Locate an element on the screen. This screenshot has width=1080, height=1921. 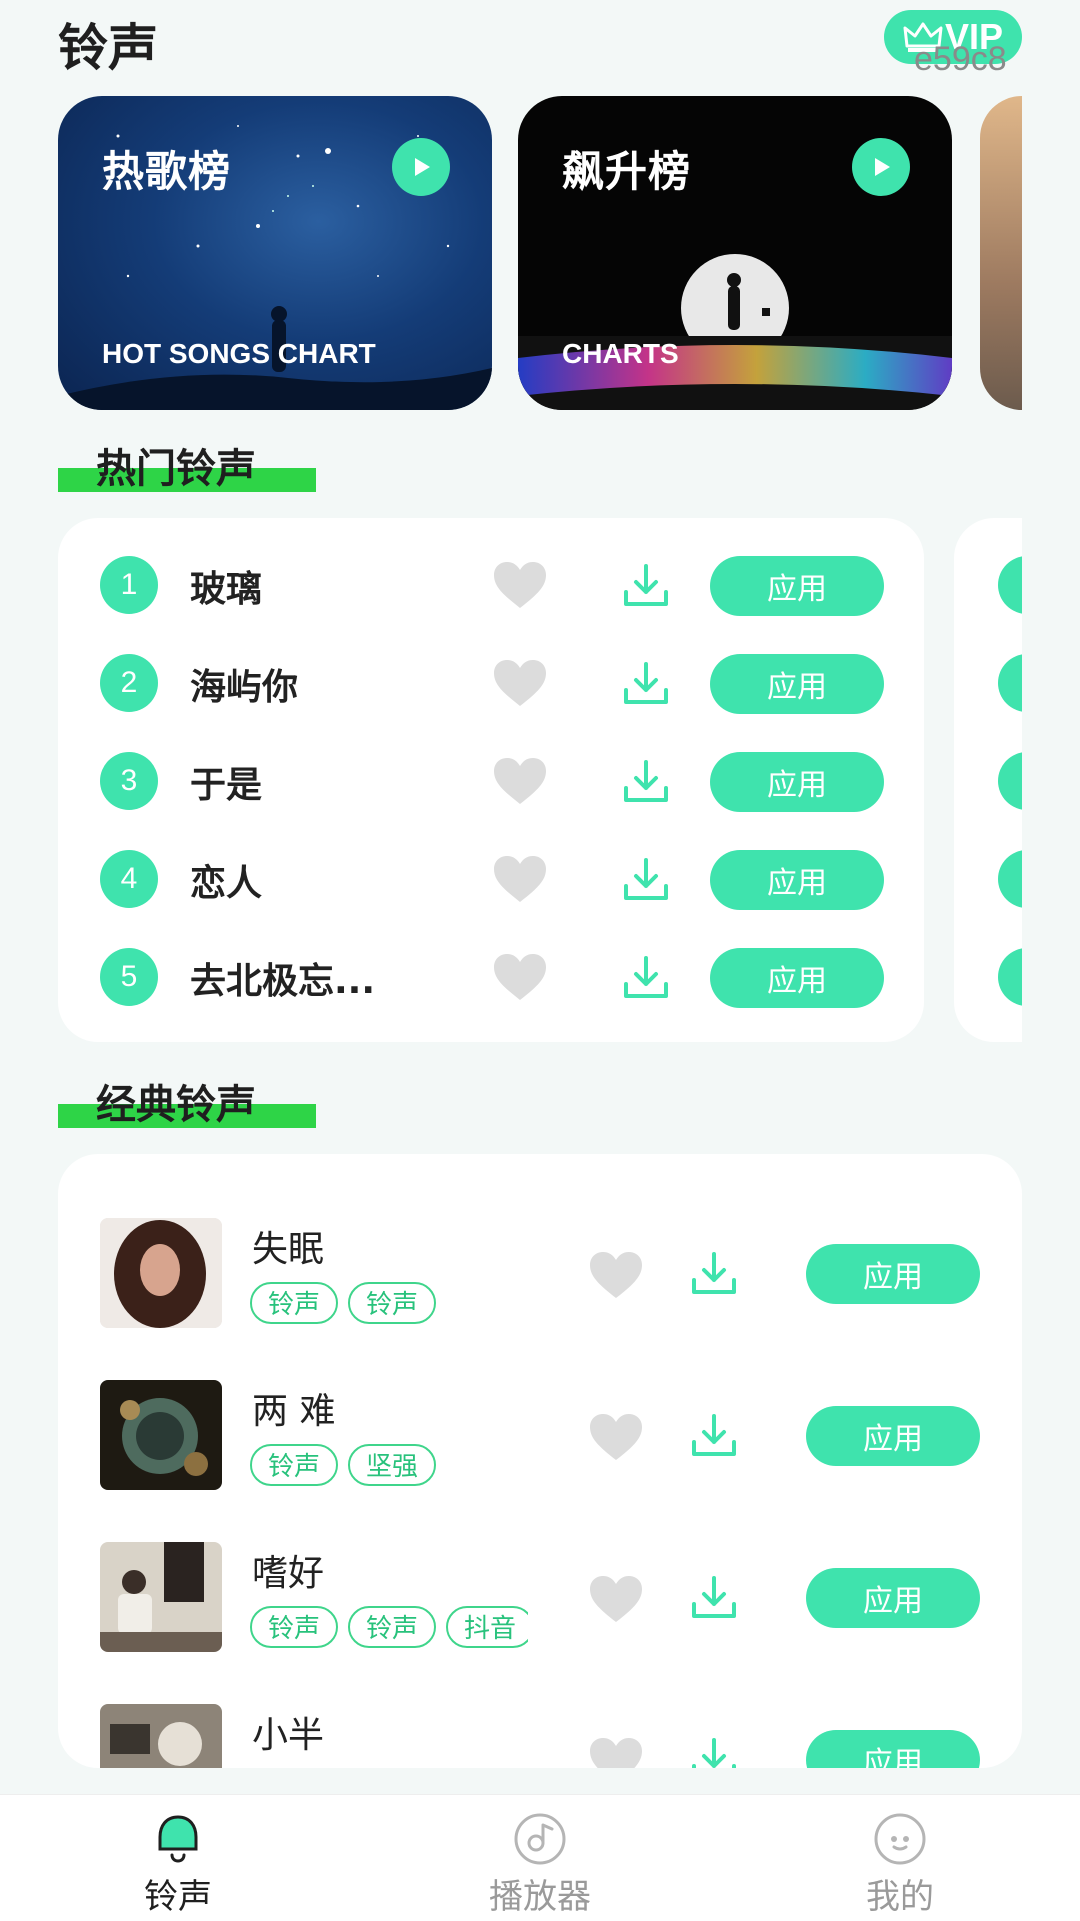
song-name: 玻璃 is located at coordinates (226, 589).